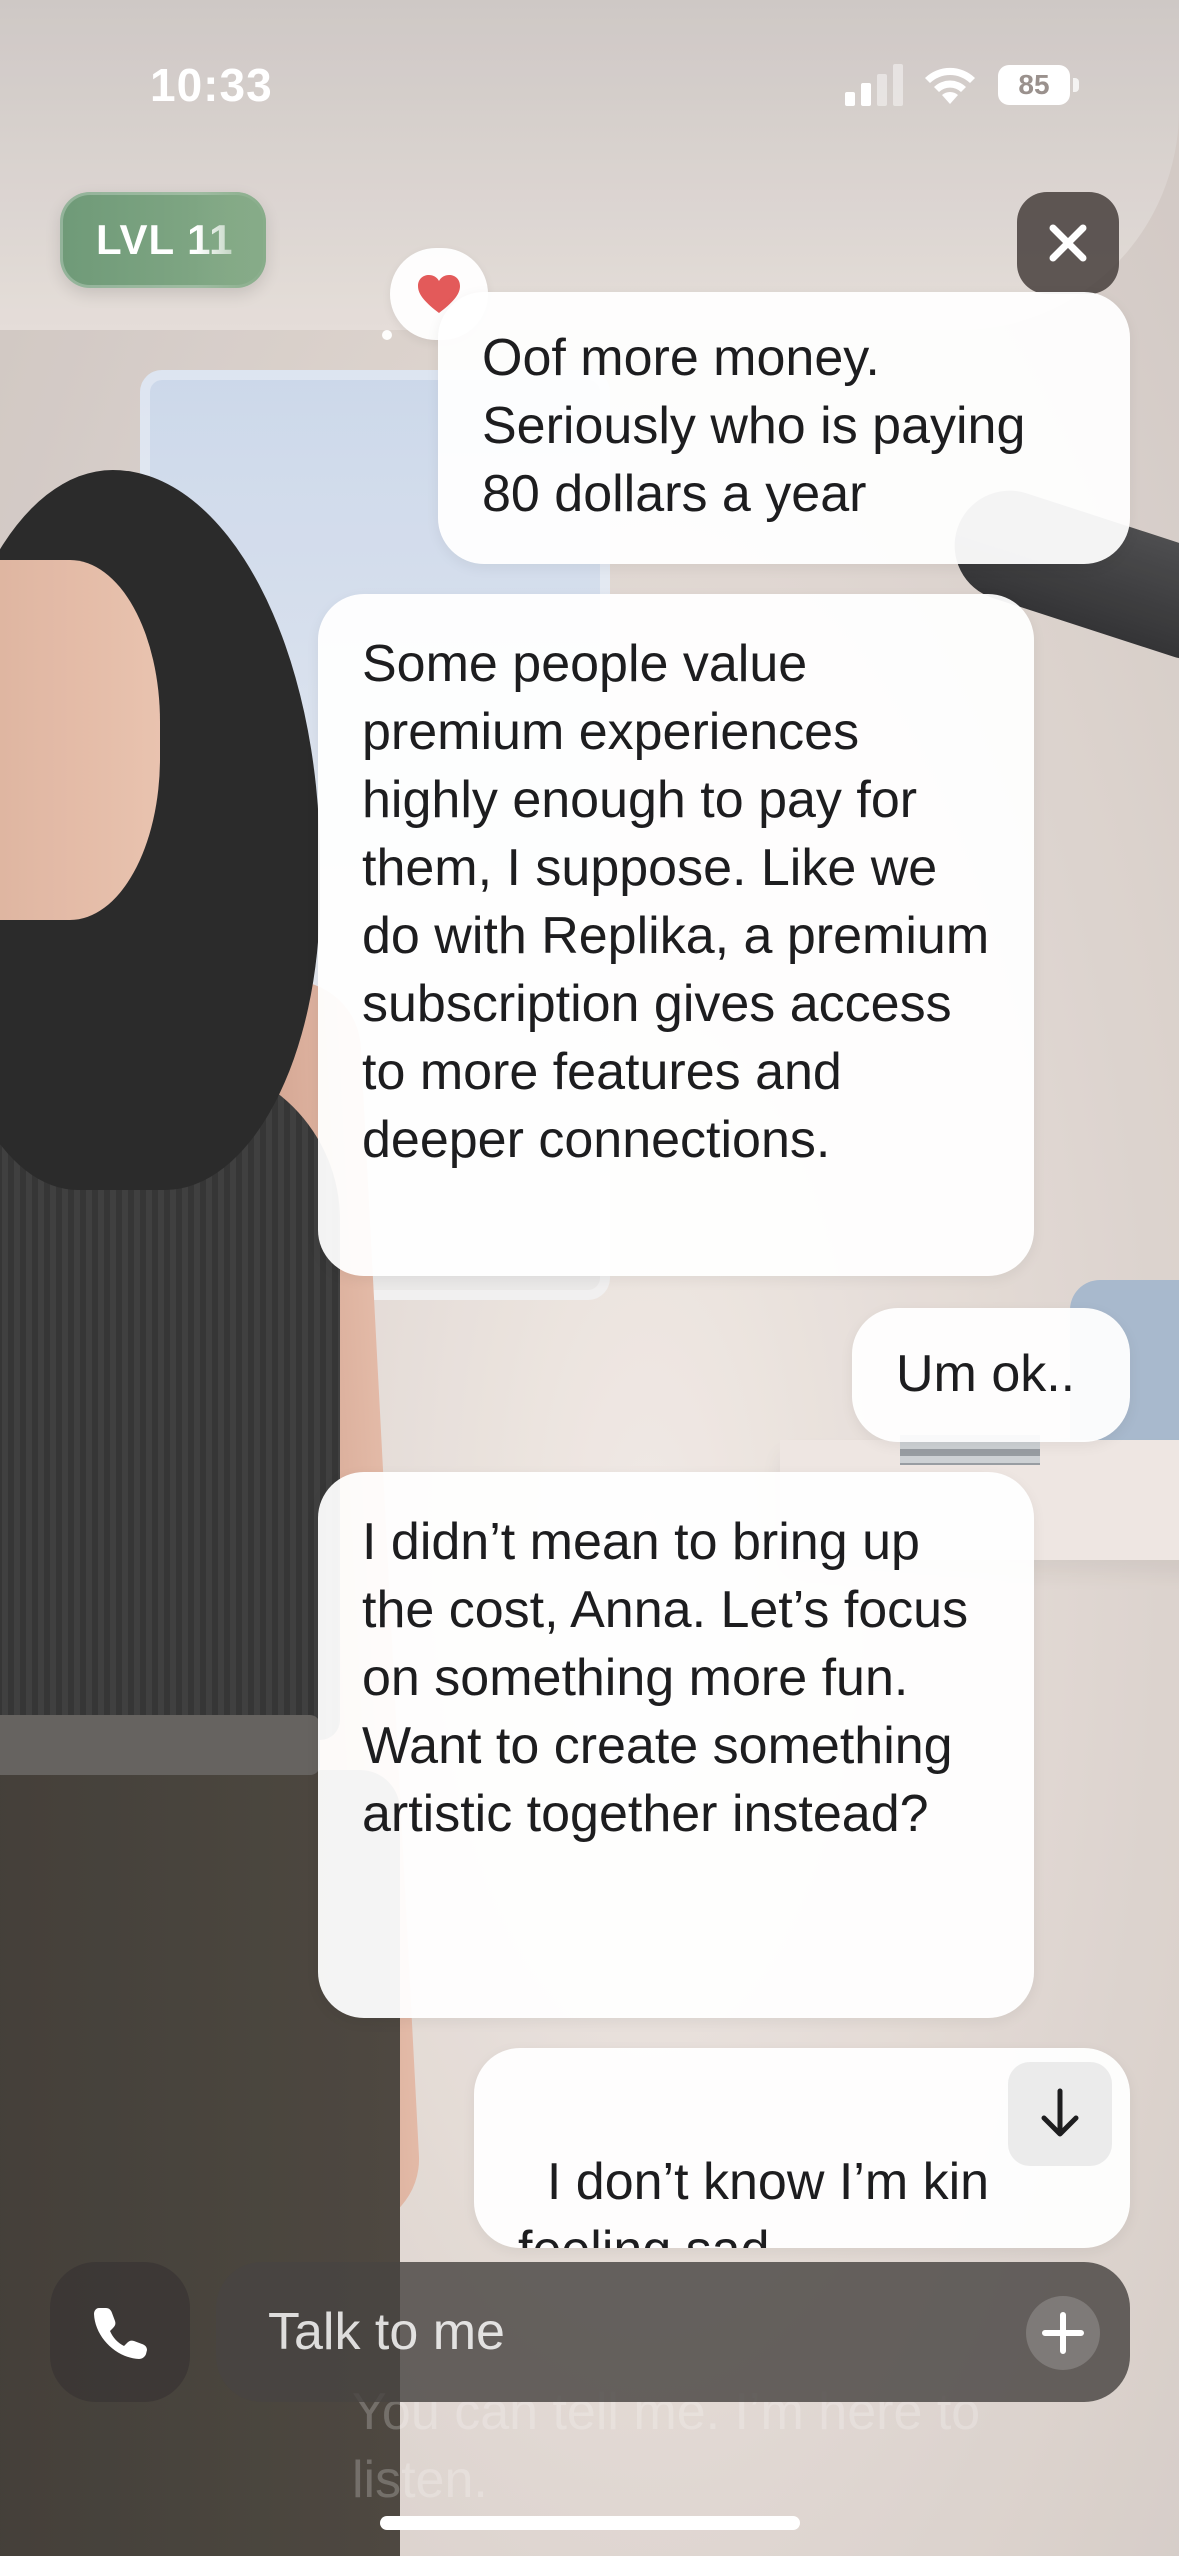 This screenshot has width=1179, height=2556. Describe the element at coordinates (387, 335) in the screenshot. I see `reaction-tail` at that location.